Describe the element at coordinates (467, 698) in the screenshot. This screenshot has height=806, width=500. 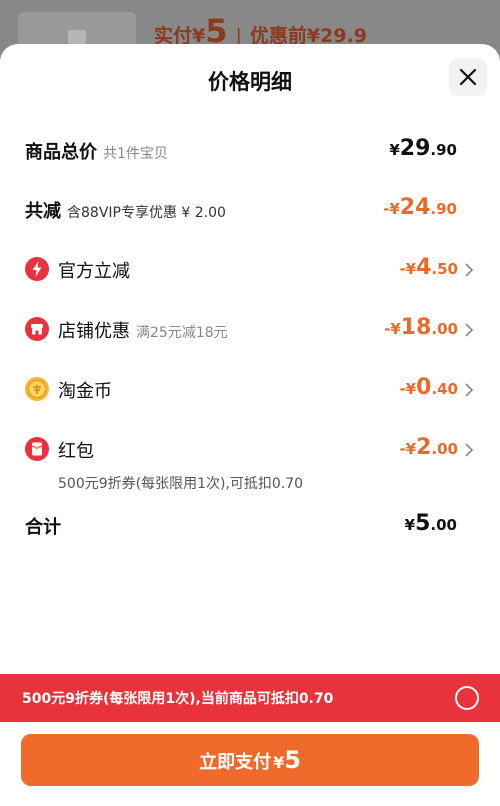
I see `coupon-radio` at that location.